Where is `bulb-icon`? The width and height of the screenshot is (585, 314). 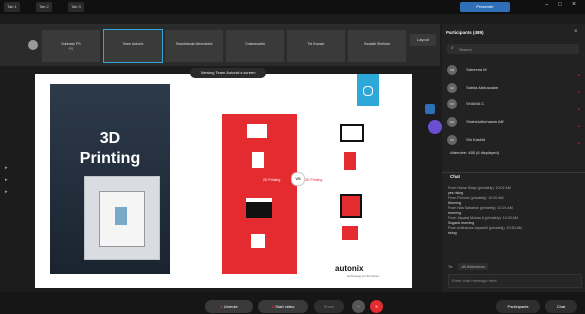
bulb-icon is located at coordinates (368, 91).